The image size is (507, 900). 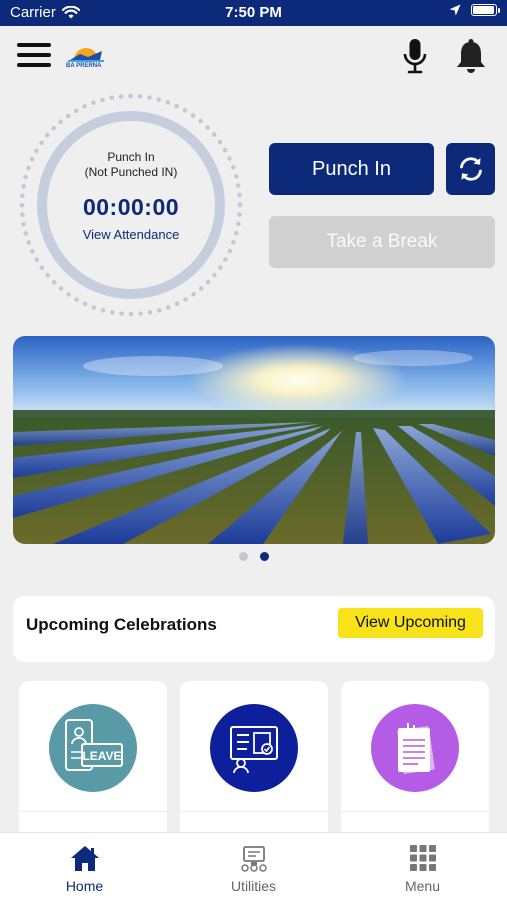 I want to click on sun-logo-icon, so click(x=86, y=55).